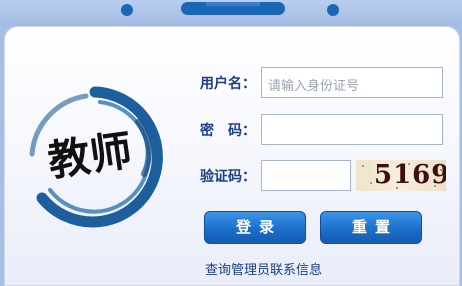 The width and height of the screenshot is (462, 286). What do you see at coordinates (228, 177) in the screenshot?
I see `captcha-label: 验证码：` at bounding box center [228, 177].